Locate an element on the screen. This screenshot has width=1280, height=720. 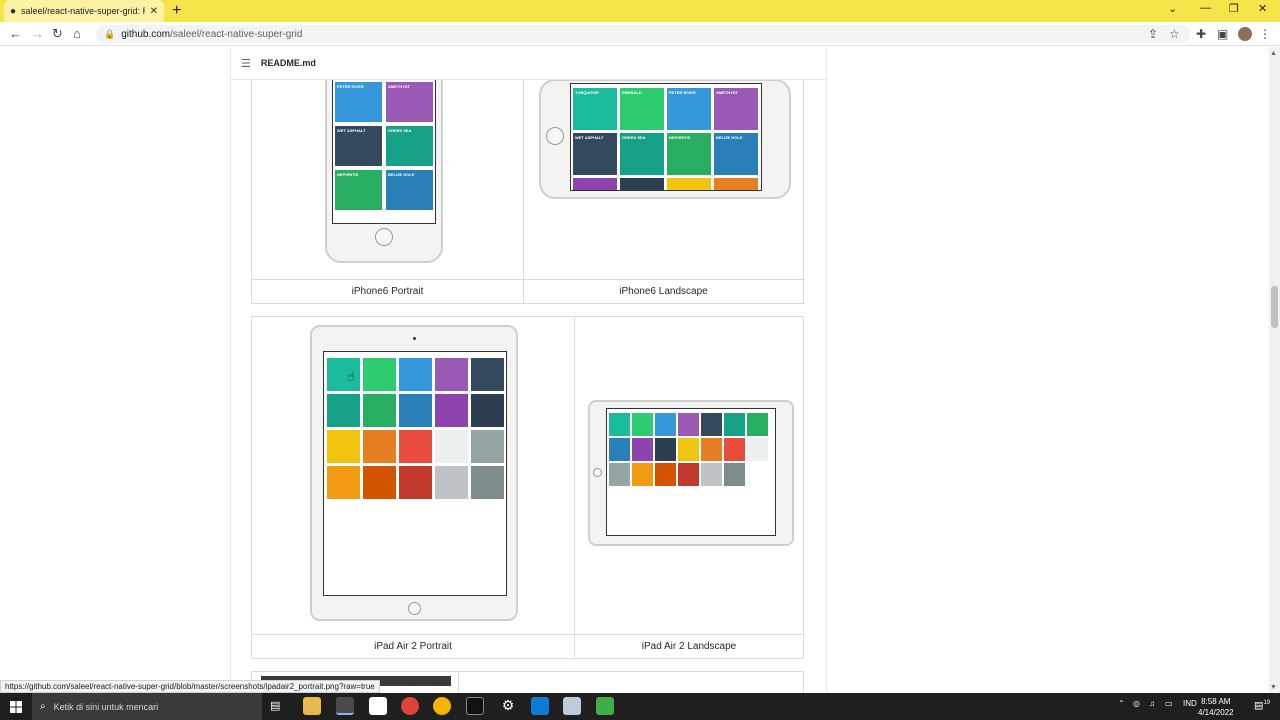
battery-icon: ▭ is located at coordinates (1169, 703).